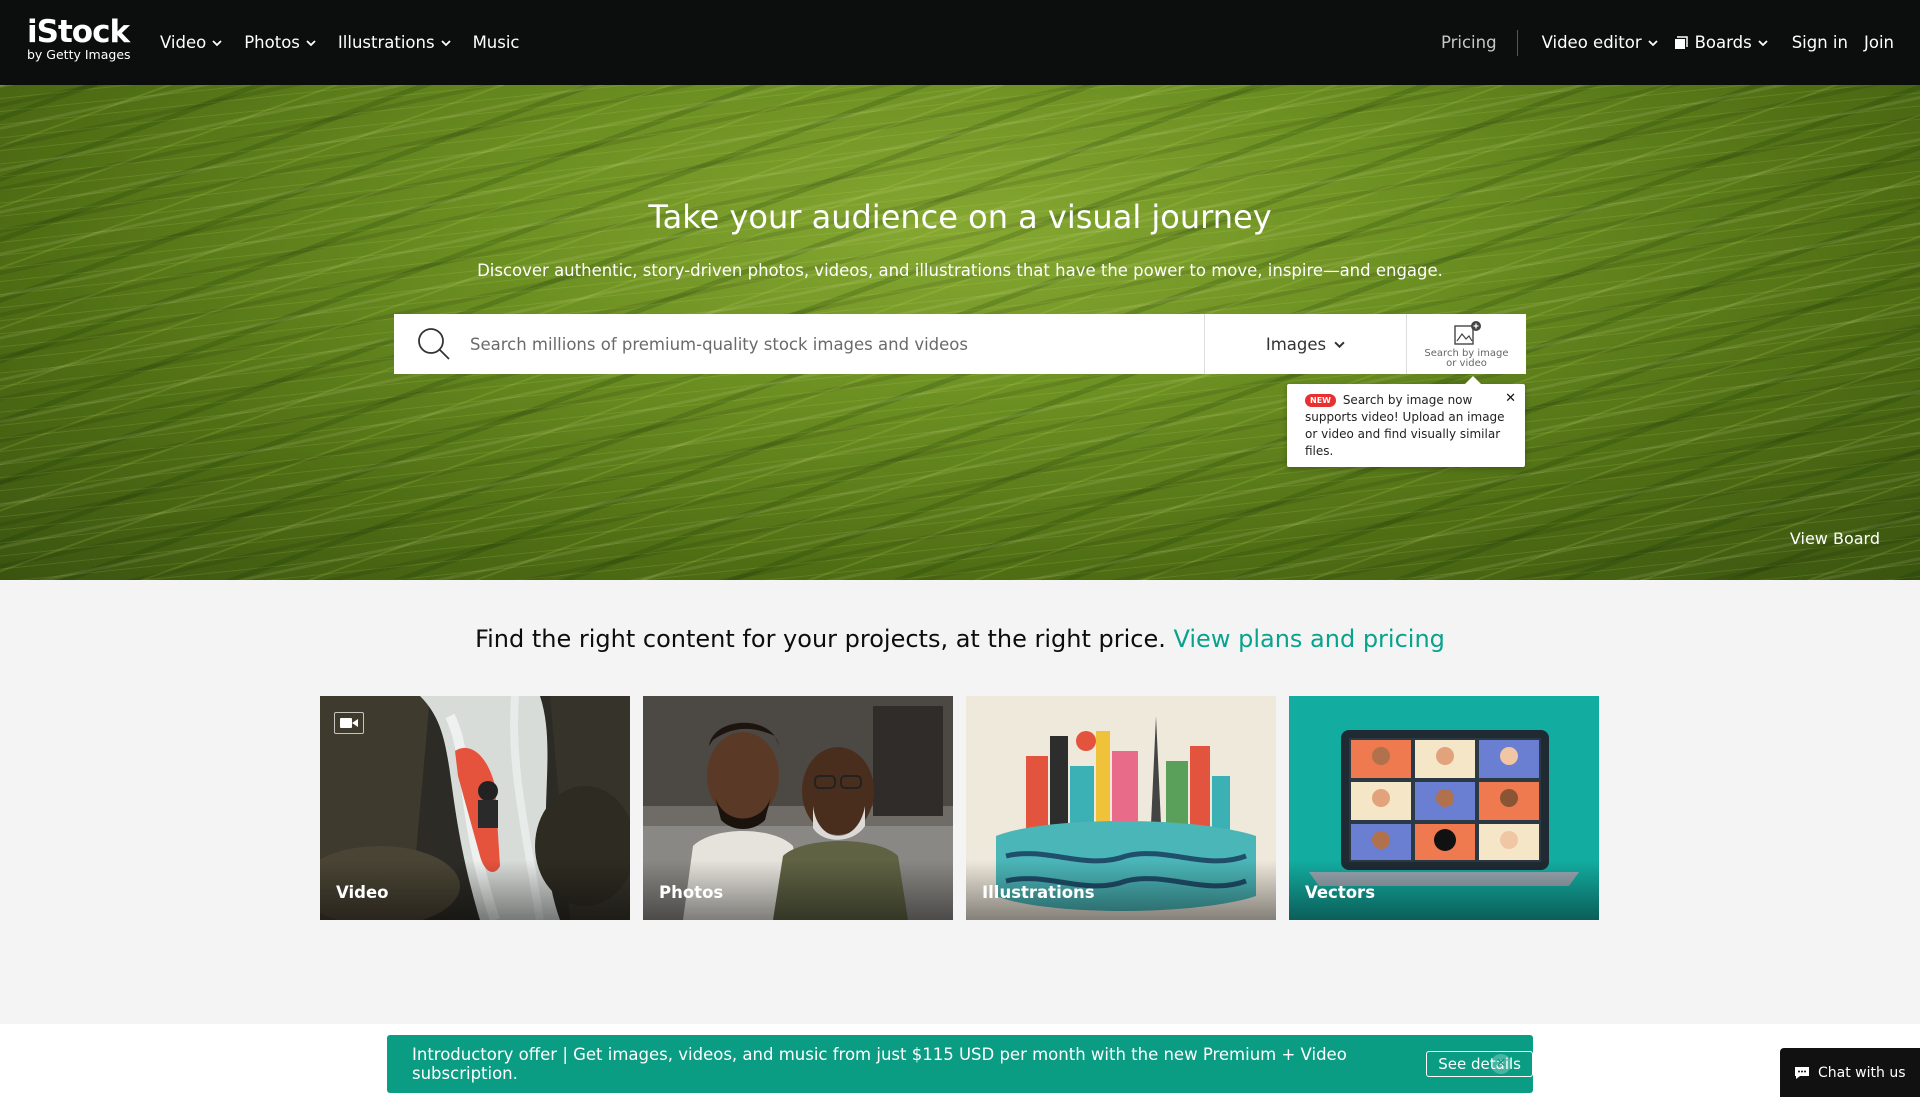 Image resolution: width=1920 pixels, height=1097 pixels. I want to click on view-board-link: View Board, so click(1835, 538).